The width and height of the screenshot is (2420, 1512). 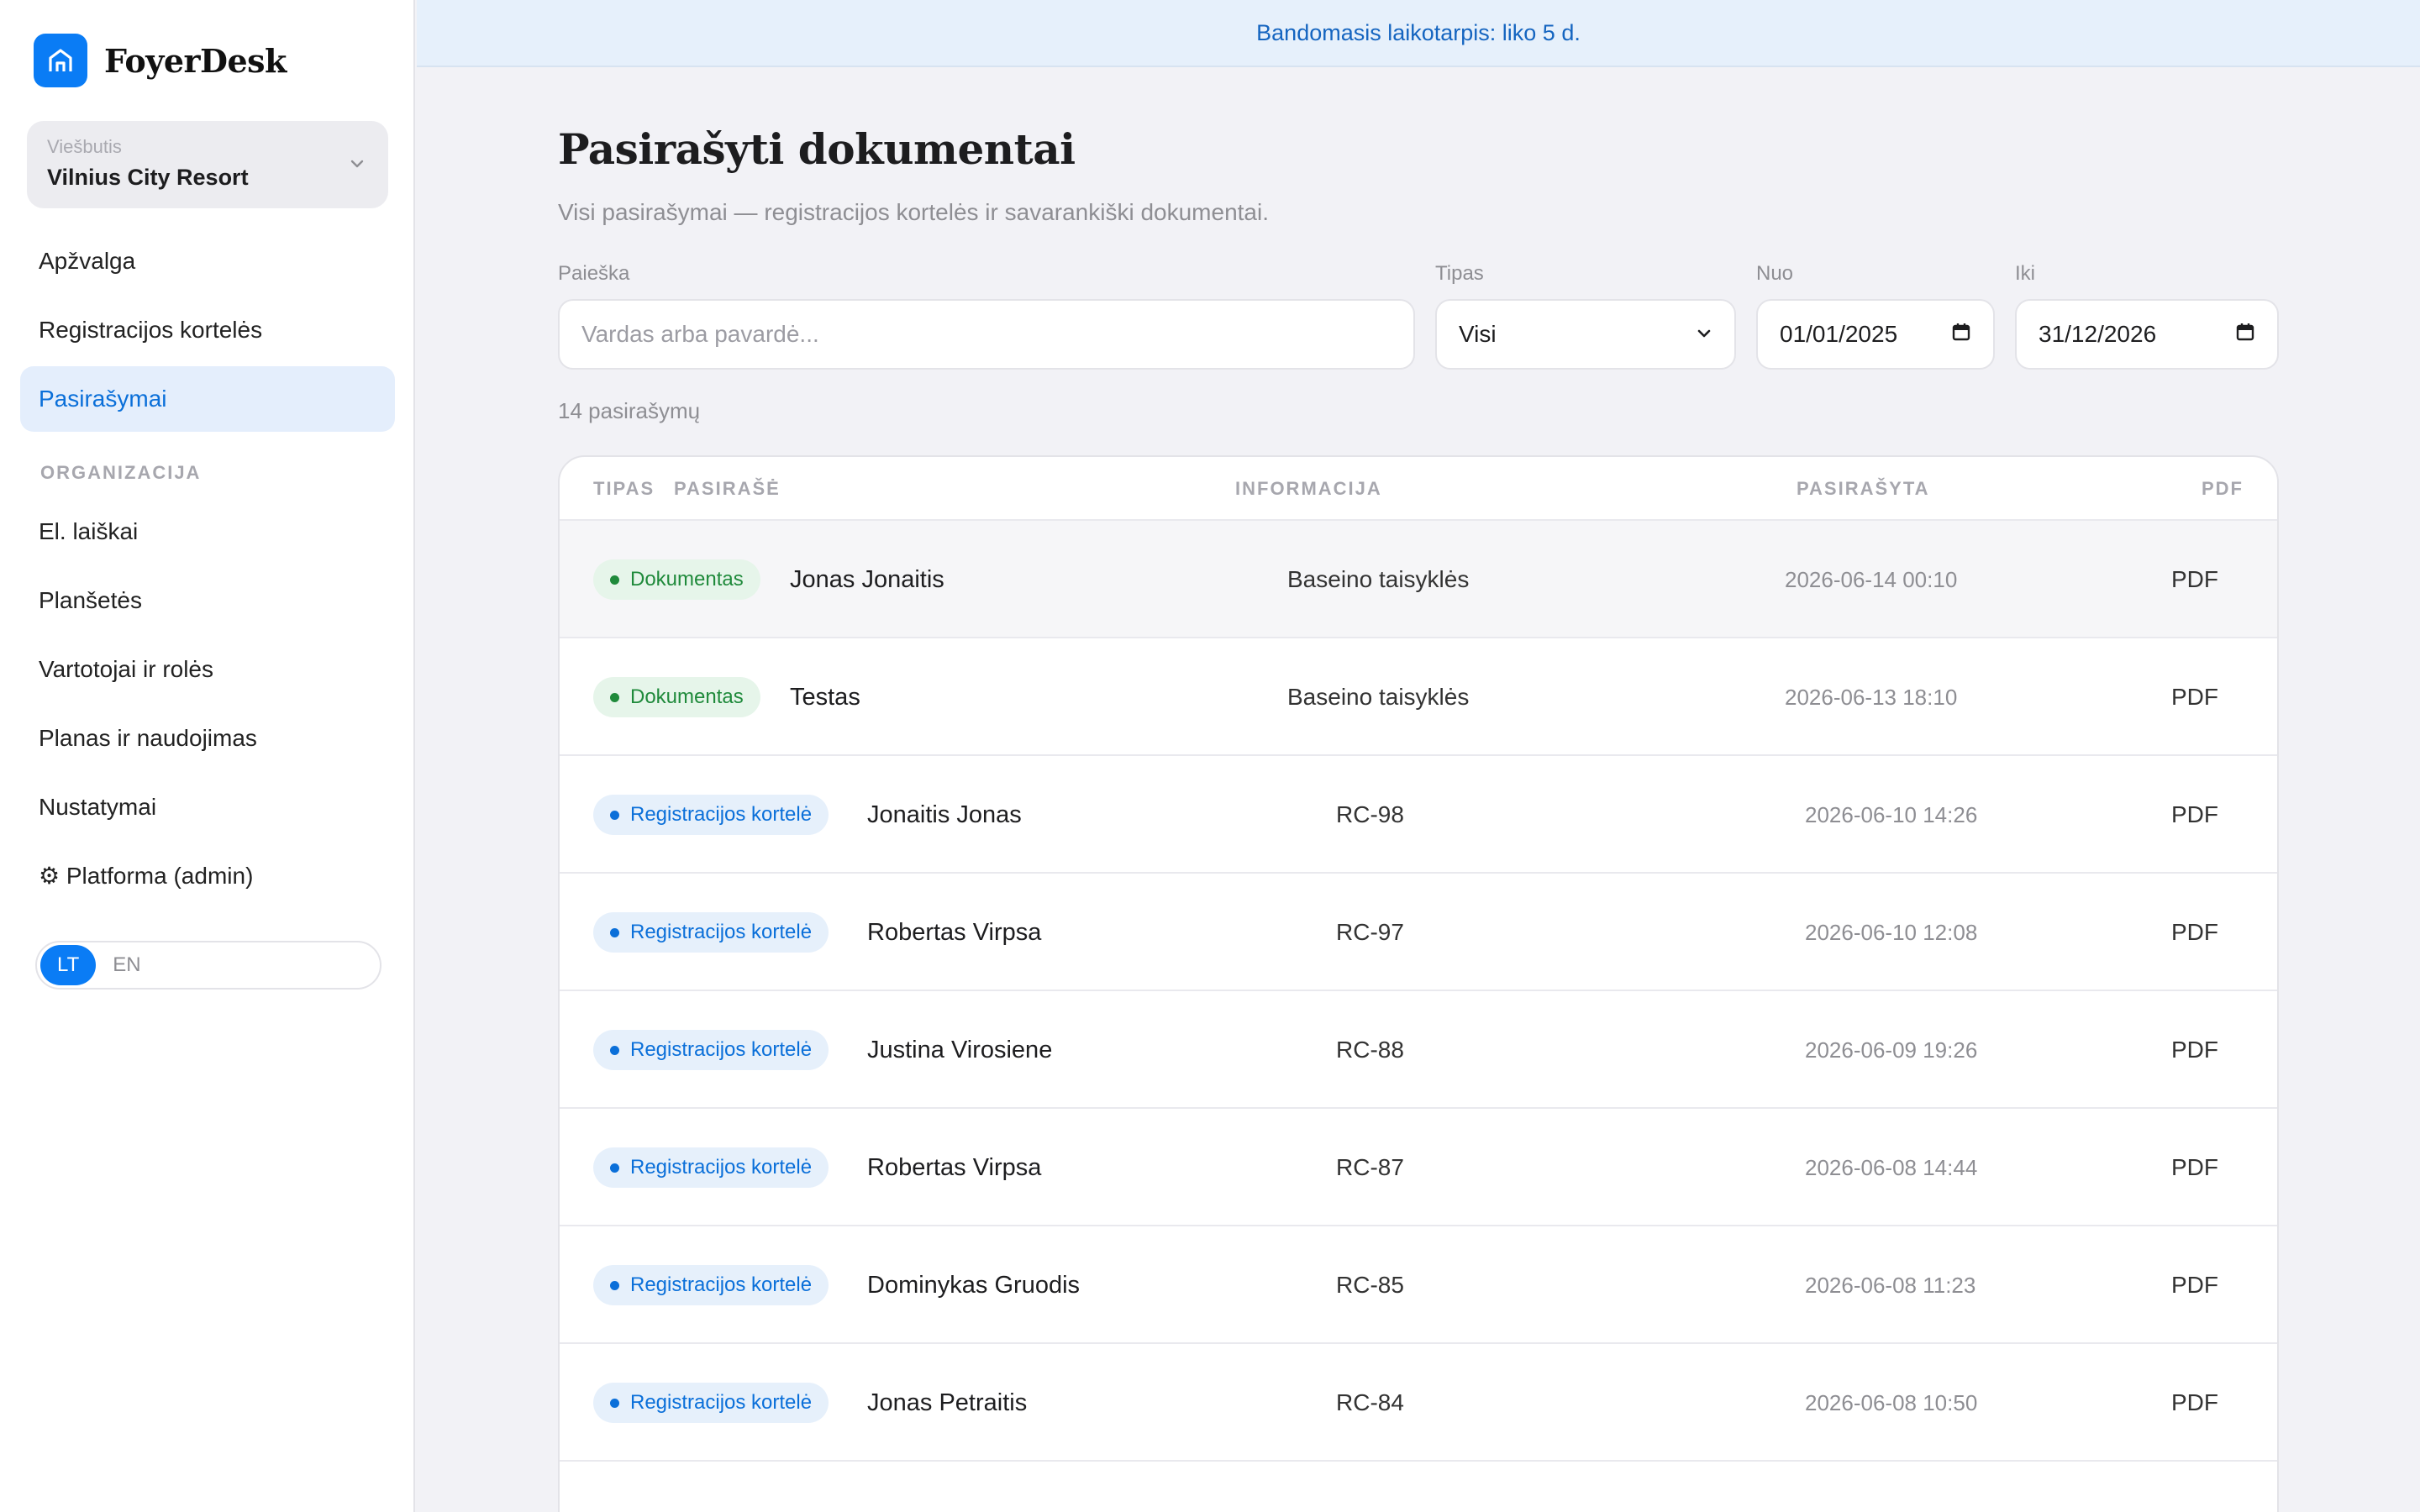 I want to click on hotel-door-icon, so click(x=60, y=60).